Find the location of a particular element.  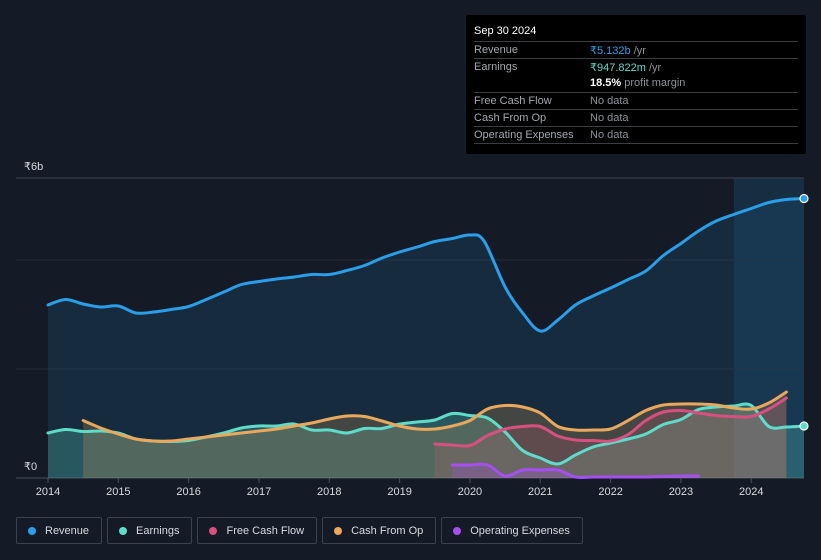

earnings-value: ₹947.822m is located at coordinates (618, 68).